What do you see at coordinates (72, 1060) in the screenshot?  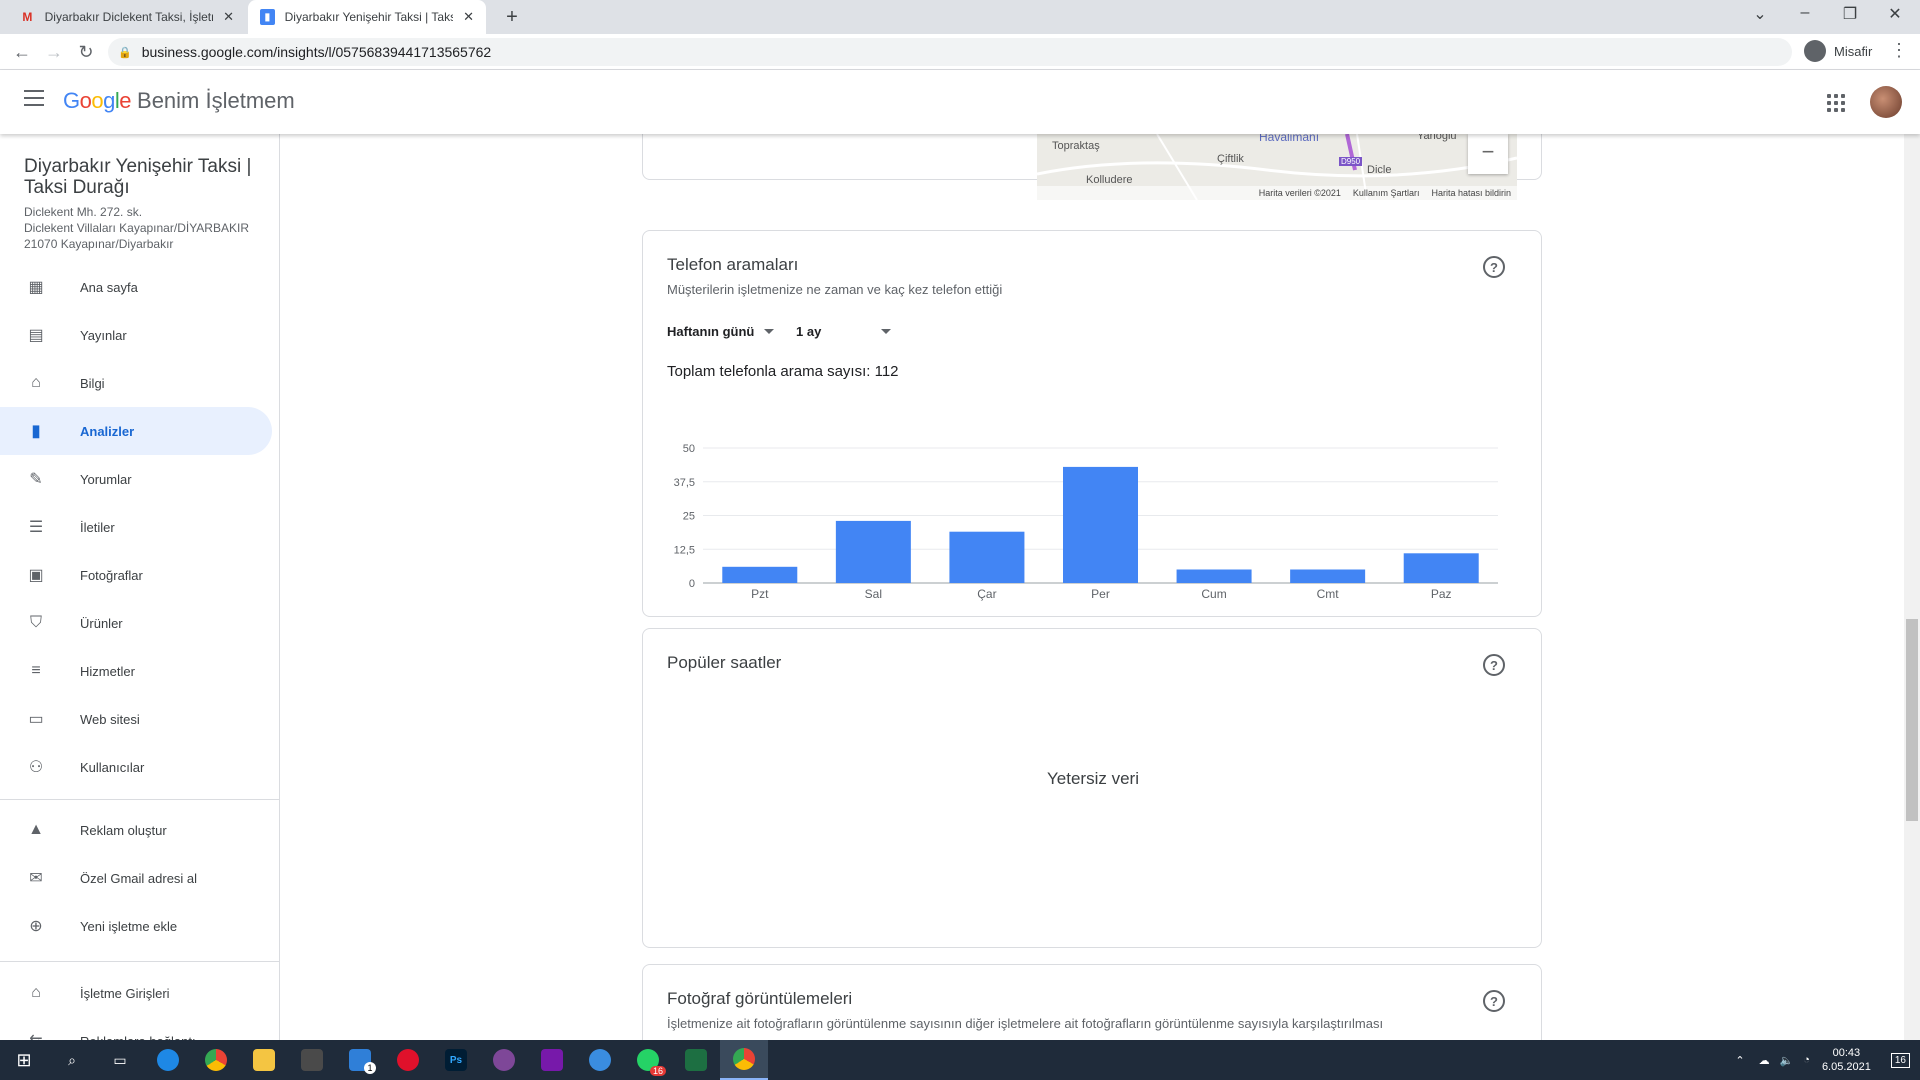 I see `search-icon: ⌕` at bounding box center [72, 1060].